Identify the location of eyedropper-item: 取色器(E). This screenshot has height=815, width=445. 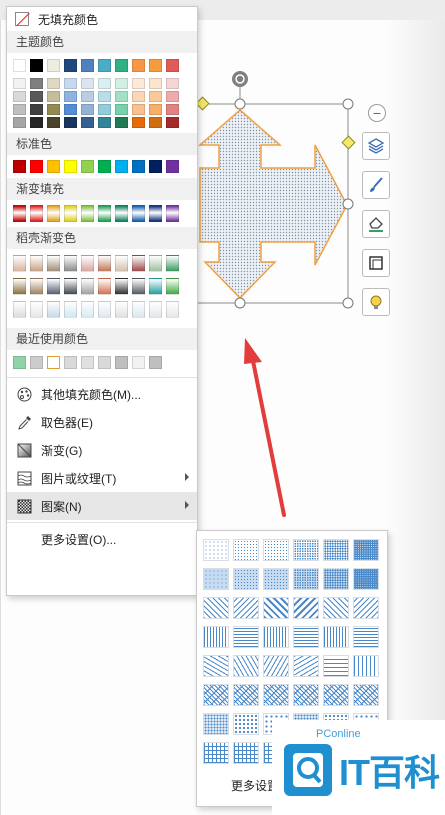
(102, 422).